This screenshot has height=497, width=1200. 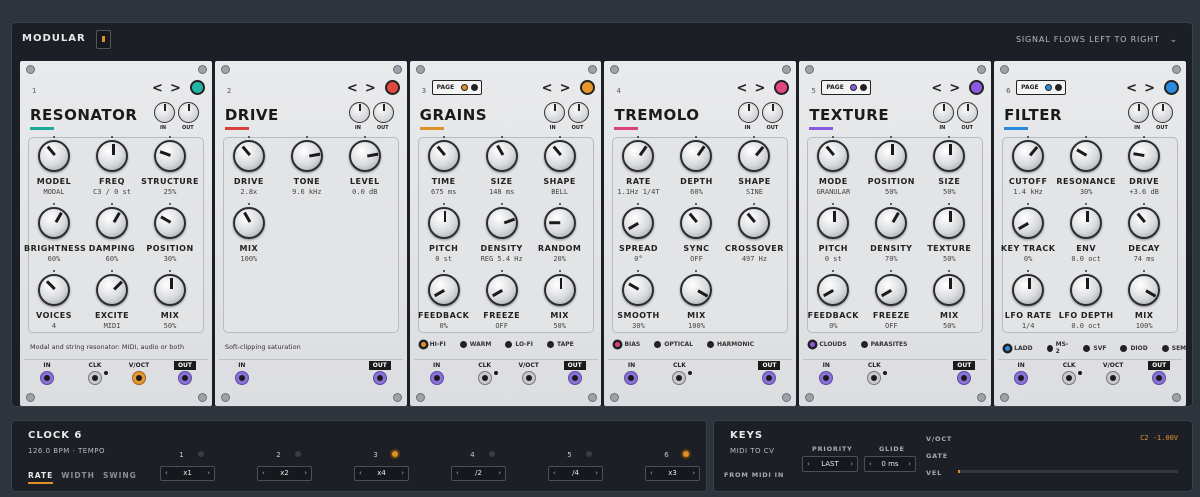 I want to click on knob-pitch: PITCH 0 st, so click(x=833, y=233).